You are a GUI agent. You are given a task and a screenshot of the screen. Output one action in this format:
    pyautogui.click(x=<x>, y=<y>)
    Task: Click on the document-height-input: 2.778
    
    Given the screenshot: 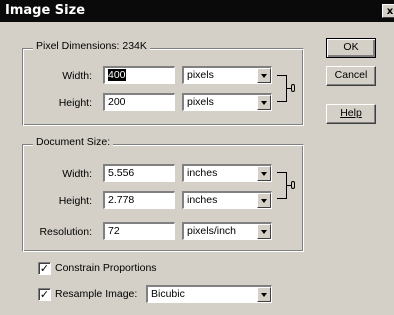 What is the action you would take?
    pyautogui.click(x=139, y=200)
    